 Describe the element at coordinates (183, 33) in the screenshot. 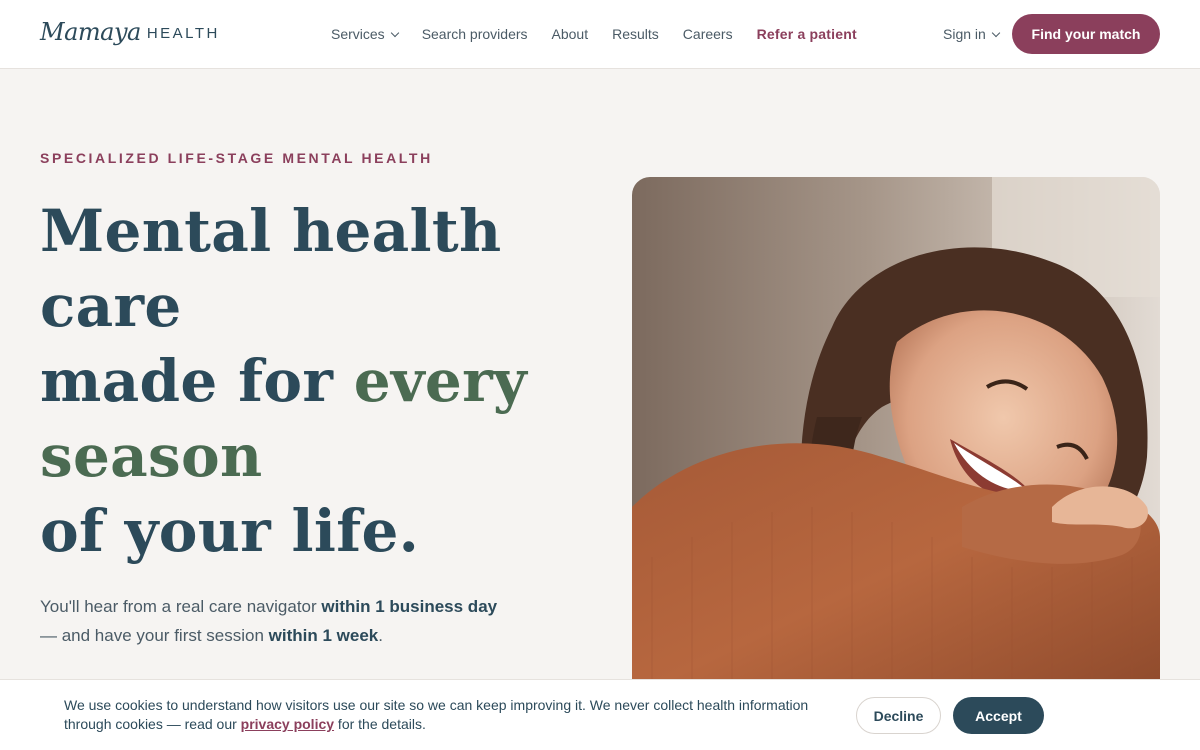

I see `logo-wordmark: HEALTH` at that location.